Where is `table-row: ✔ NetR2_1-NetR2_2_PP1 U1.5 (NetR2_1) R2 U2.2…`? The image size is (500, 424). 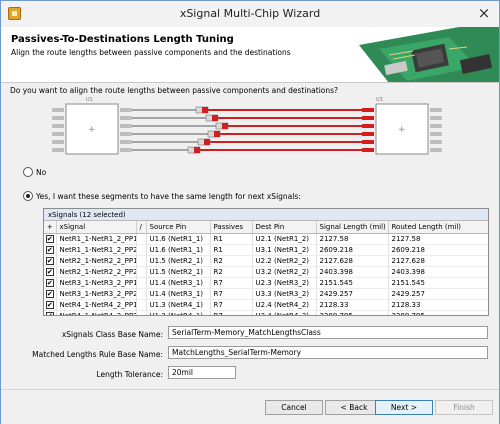 table-row: ✔ NetR2_1-NetR2_2_PP1 U1.5 (NetR2_1) R2 U2.2… is located at coordinates (266, 261).